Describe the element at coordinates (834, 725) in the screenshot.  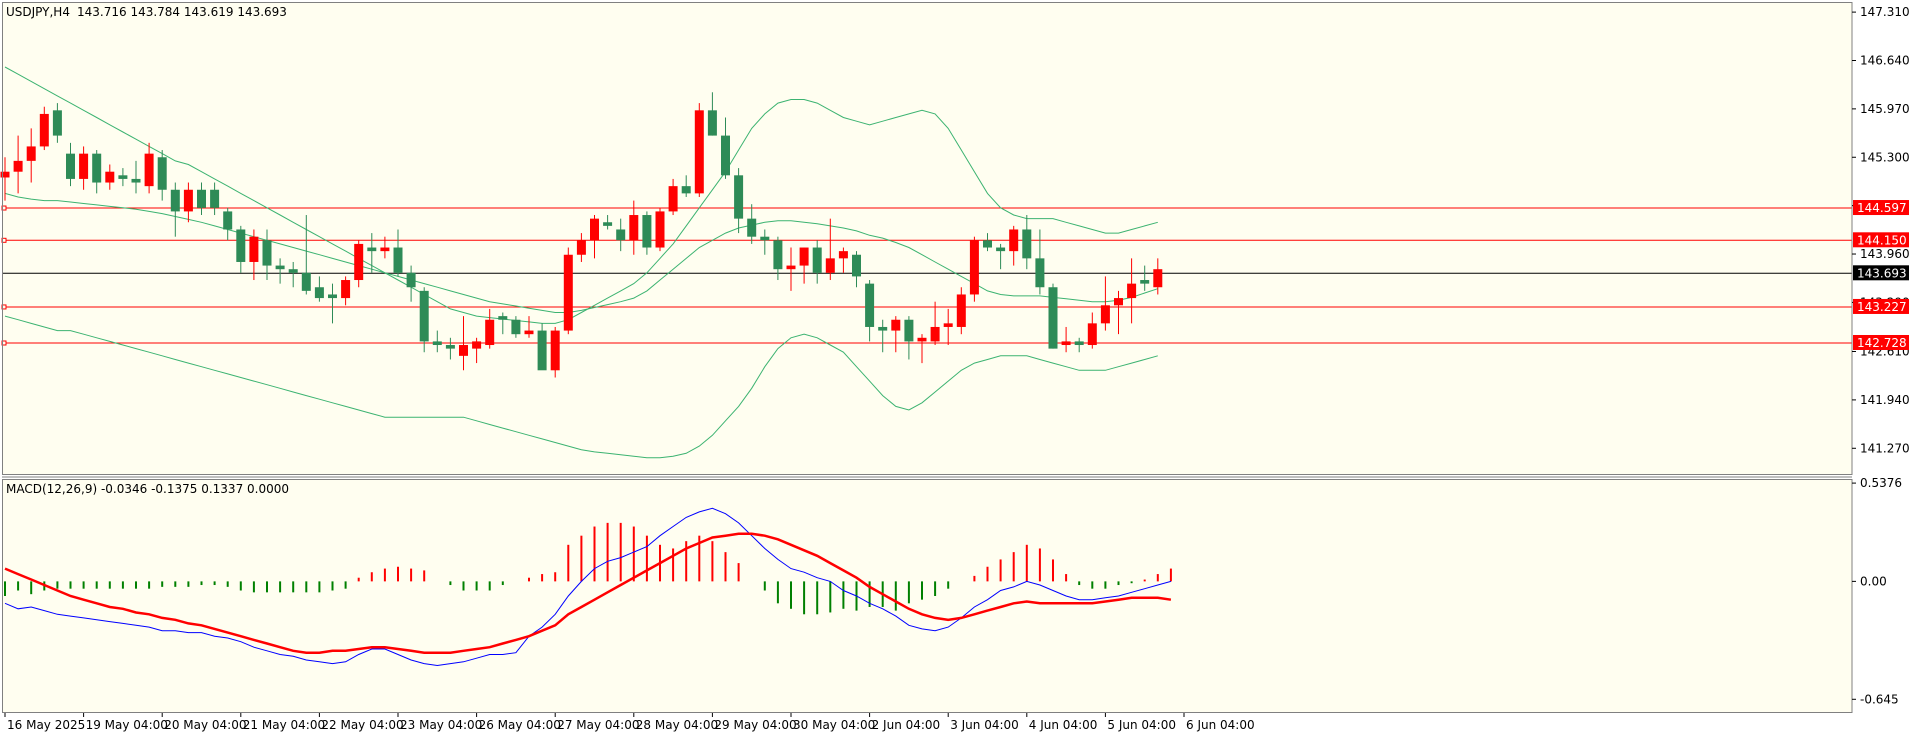
I see `time-tick-label: 30 May 04:00` at that location.